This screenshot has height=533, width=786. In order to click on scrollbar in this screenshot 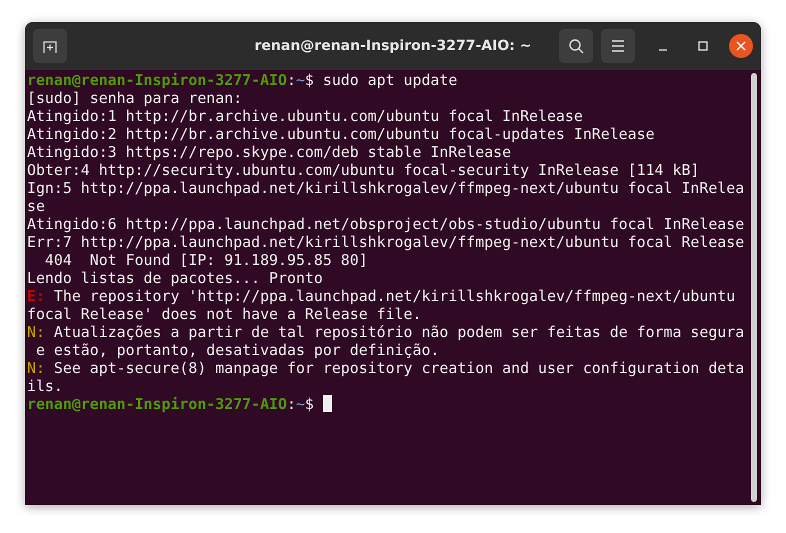, I will do `click(754, 287)`.